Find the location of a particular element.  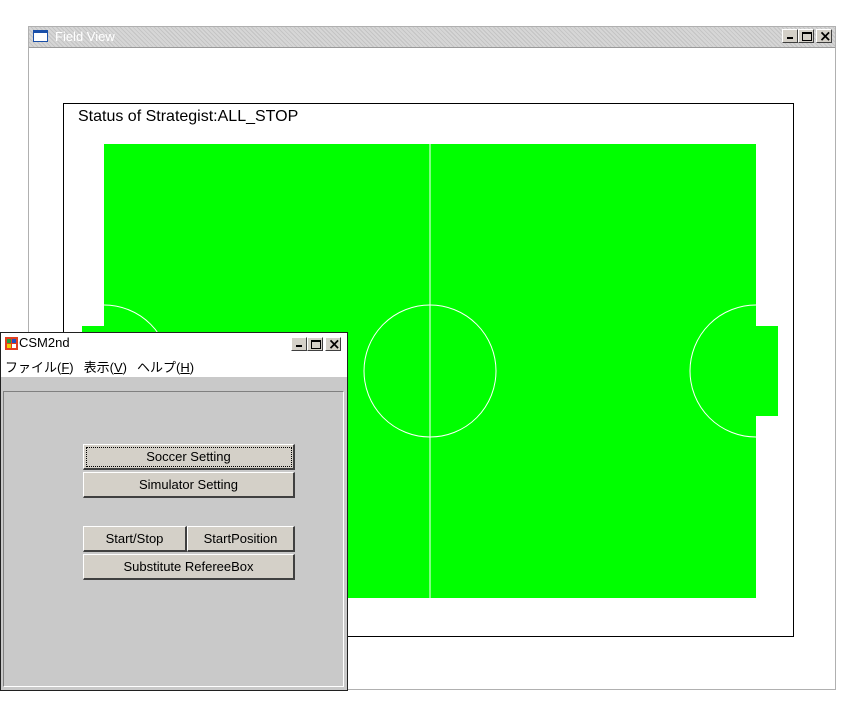

start-stop-button: Start/Stop is located at coordinates (135, 539).